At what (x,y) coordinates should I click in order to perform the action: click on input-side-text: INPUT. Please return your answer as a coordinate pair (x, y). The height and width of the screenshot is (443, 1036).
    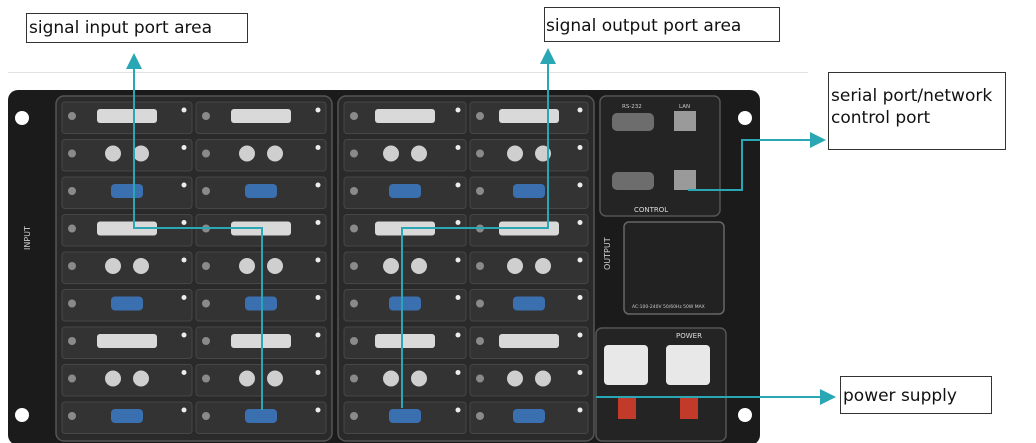
    Looking at the image, I should click on (27, 238).